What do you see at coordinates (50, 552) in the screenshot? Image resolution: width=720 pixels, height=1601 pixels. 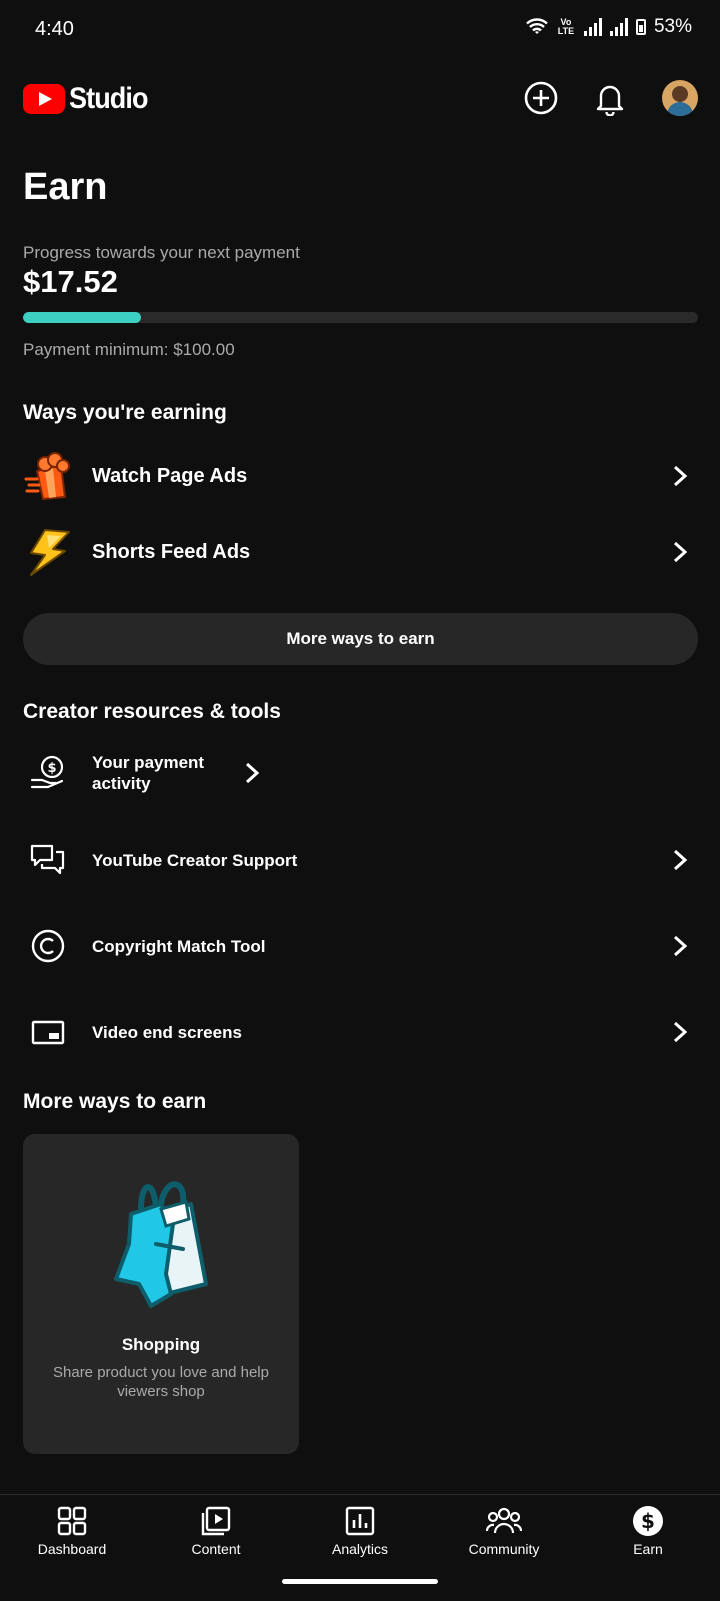 I see `lightning-icon` at bounding box center [50, 552].